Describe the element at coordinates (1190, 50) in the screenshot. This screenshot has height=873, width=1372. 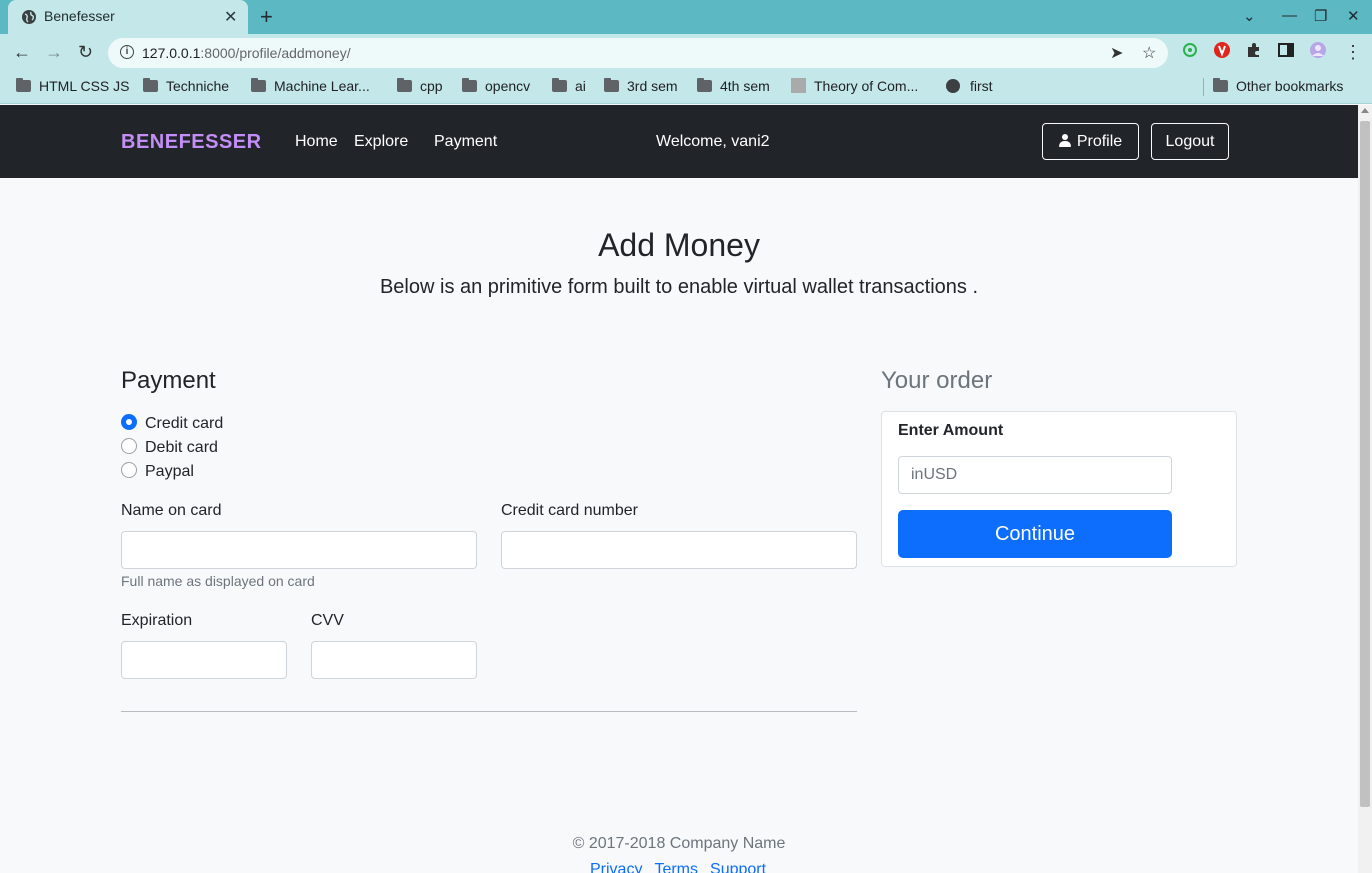
I see `extension-green-icon` at that location.